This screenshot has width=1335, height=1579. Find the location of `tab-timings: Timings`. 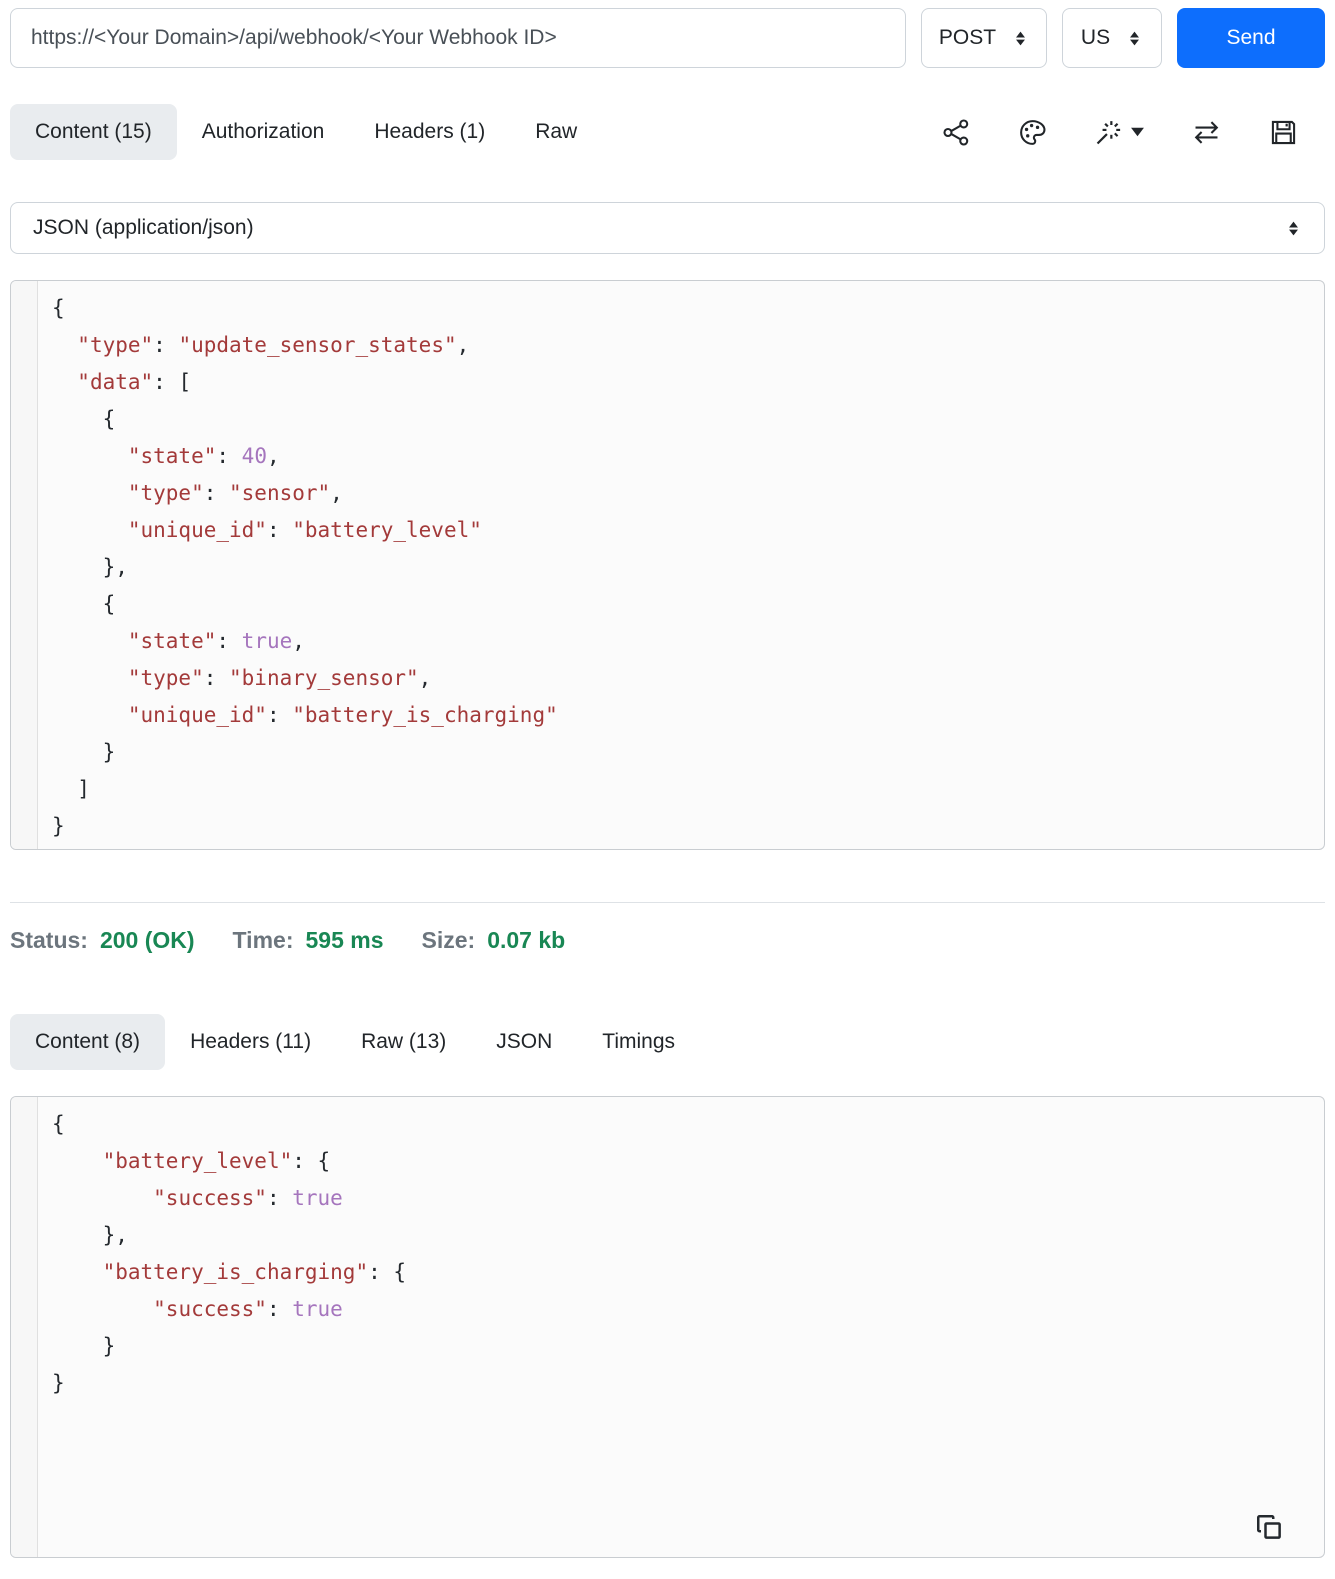

tab-timings: Timings is located at coordinates (638, 1042).